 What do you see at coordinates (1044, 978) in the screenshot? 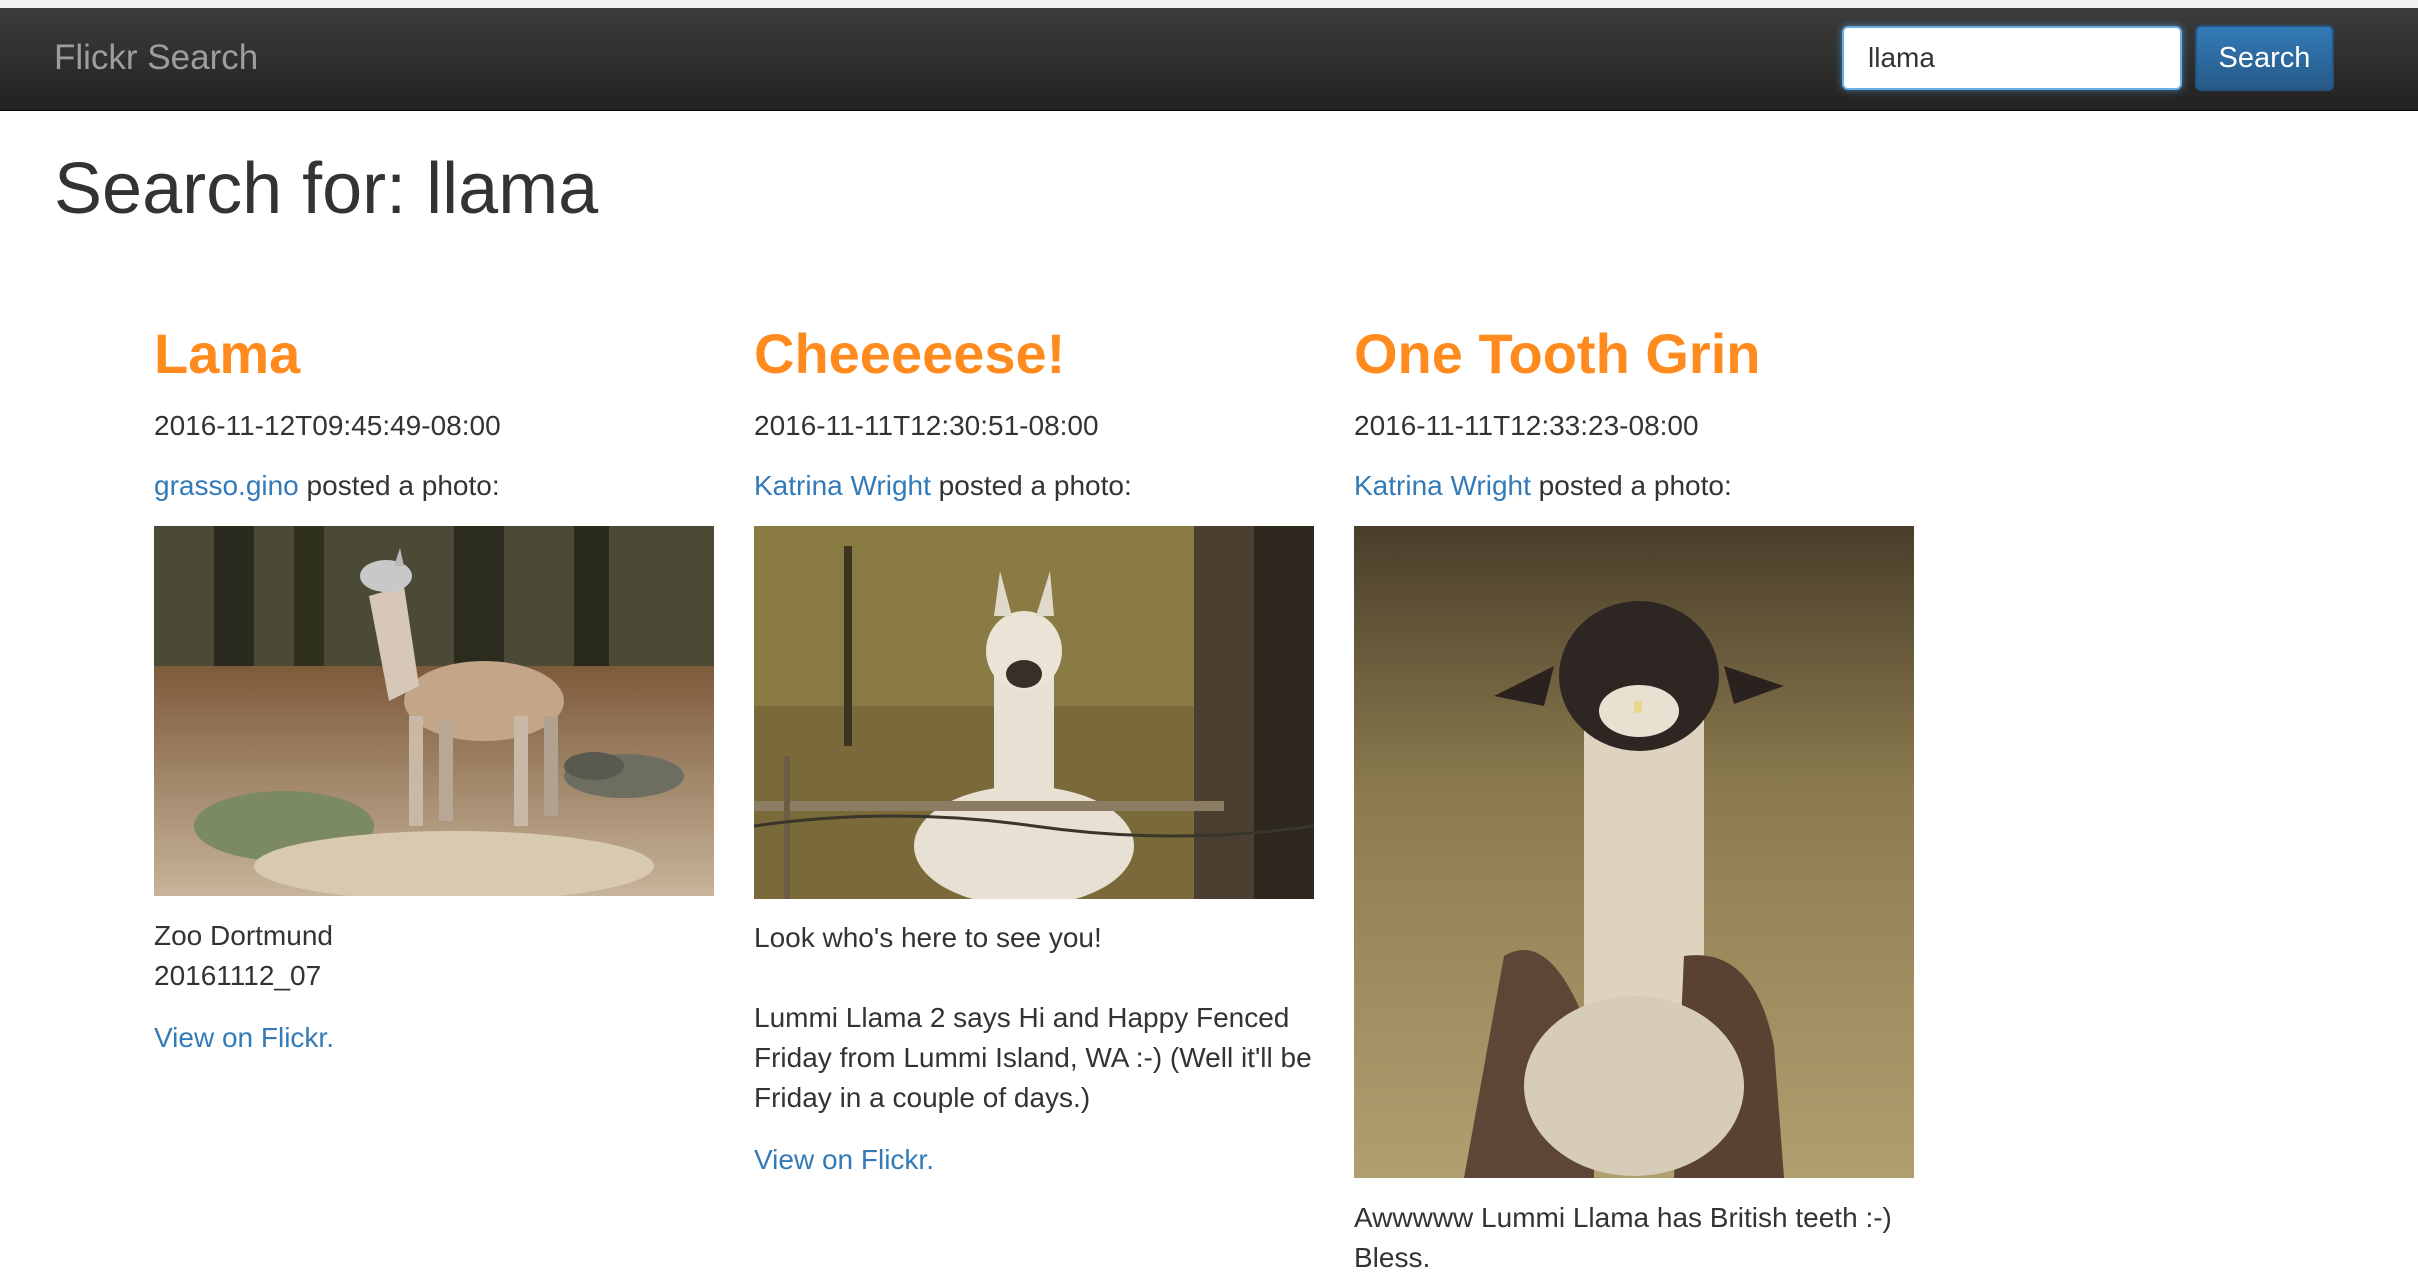
I see `description-line` at bounding box center [1044, 978].